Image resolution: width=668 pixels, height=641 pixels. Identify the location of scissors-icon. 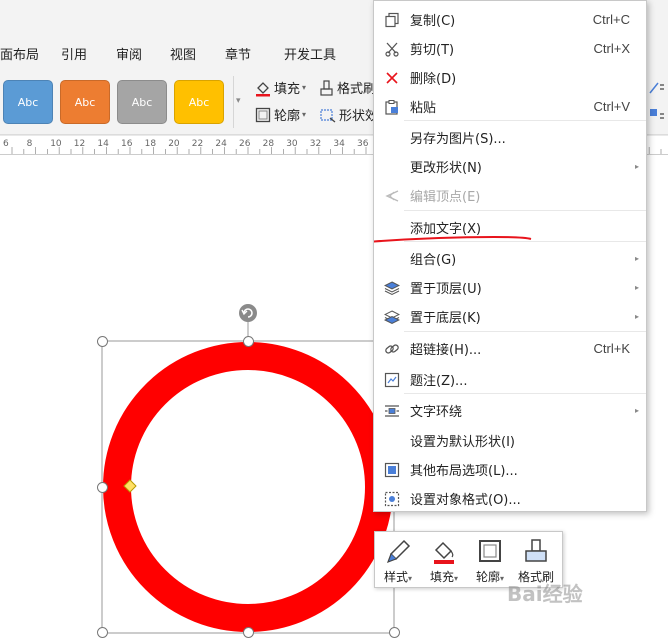
(392, 49).